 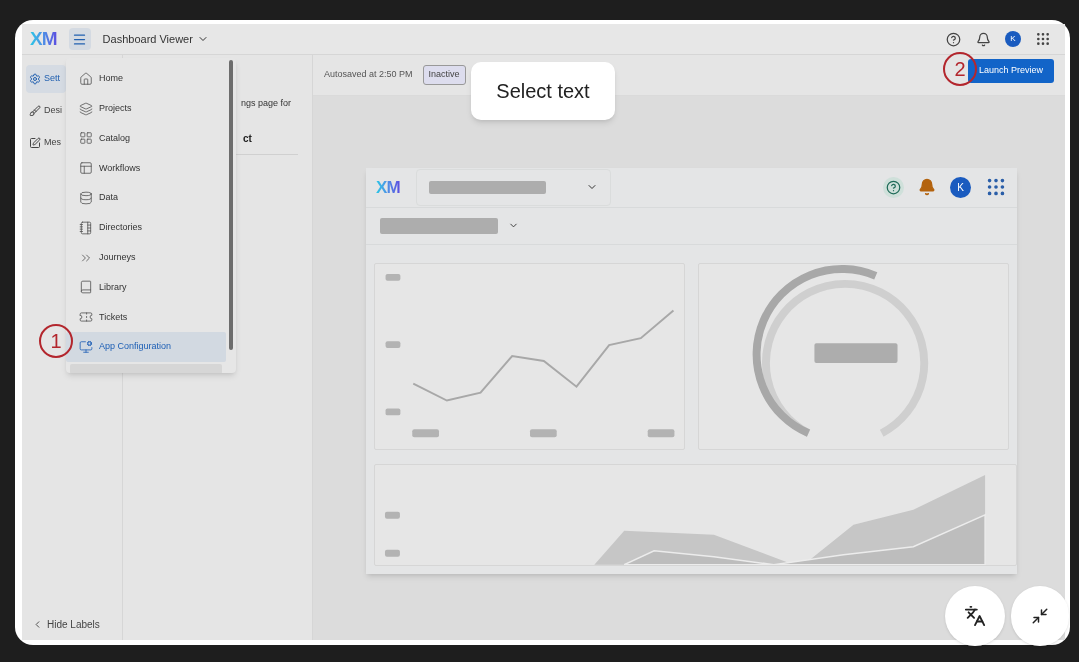 I want to click on menu-button, so click(x=79, y=39).